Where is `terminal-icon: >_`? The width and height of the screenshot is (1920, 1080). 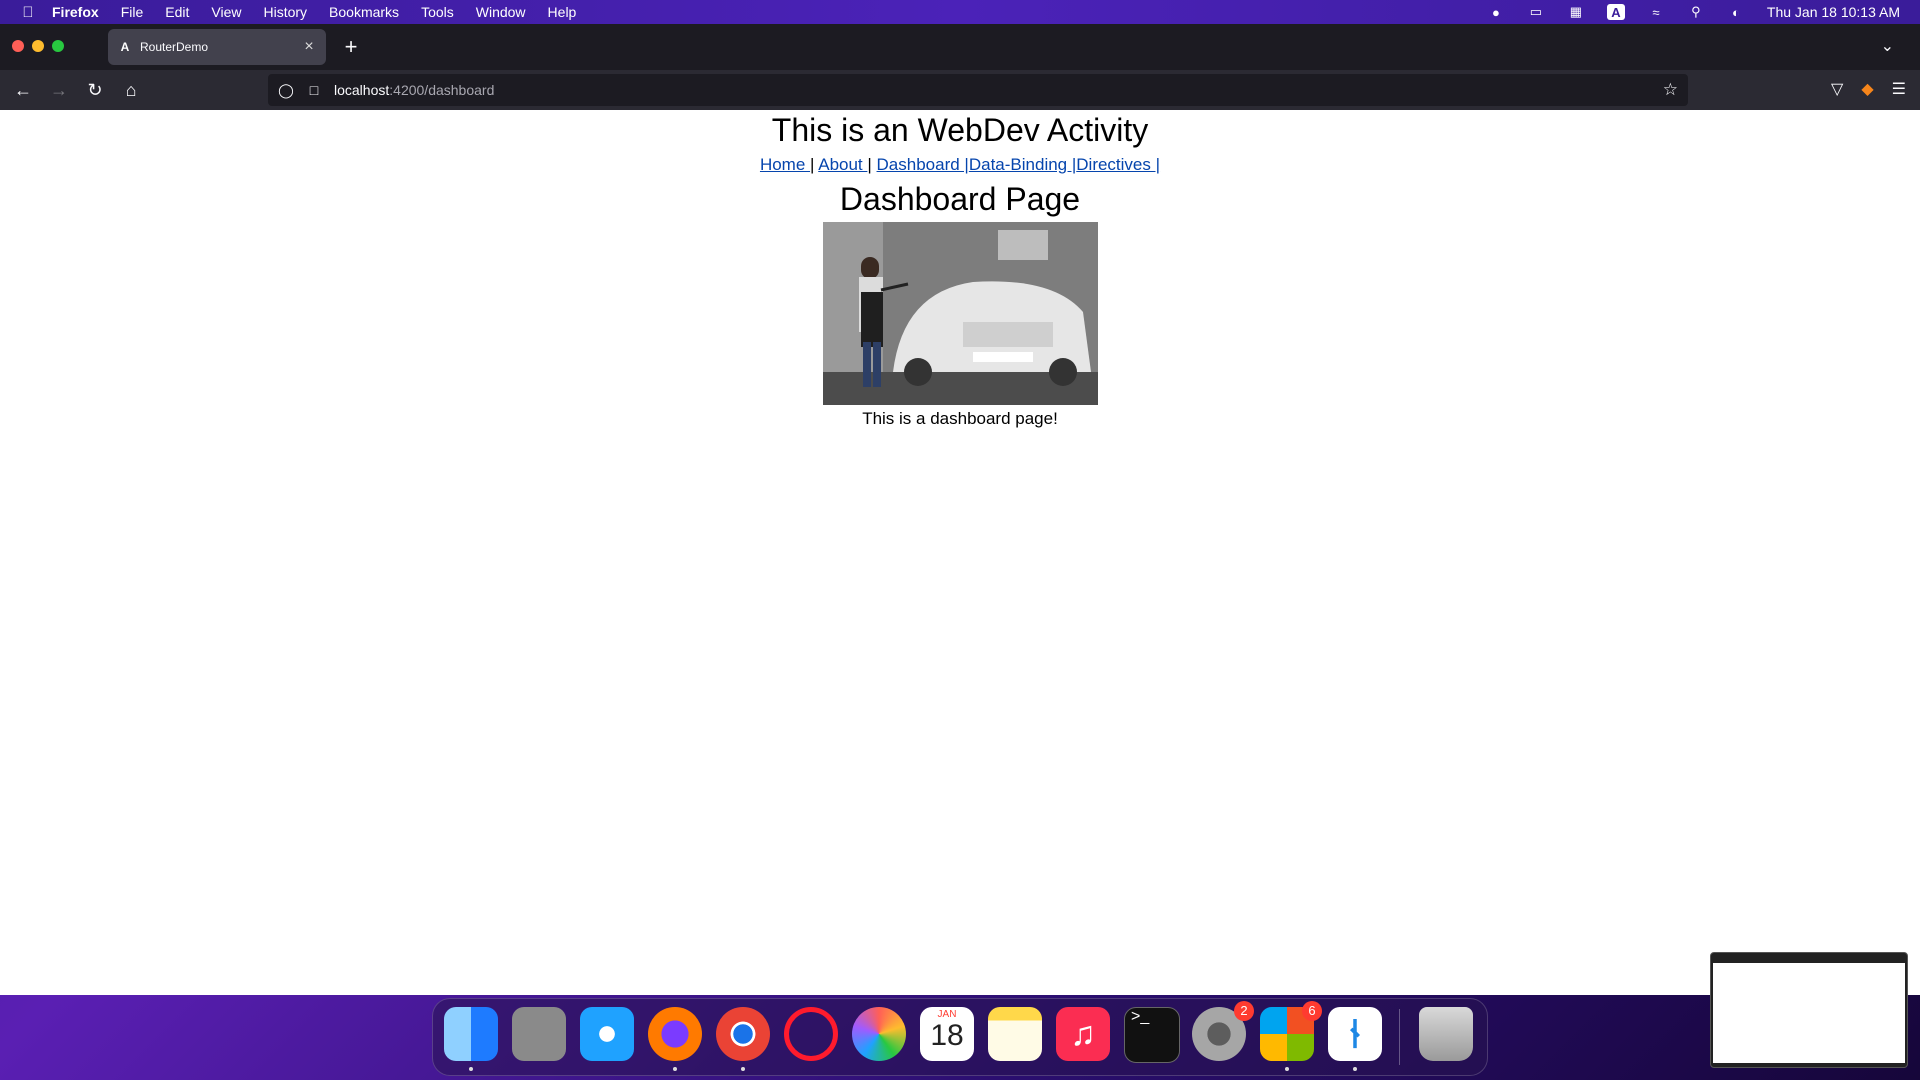
terminal-icon: >_ is located at coordinates (1152, 1035).